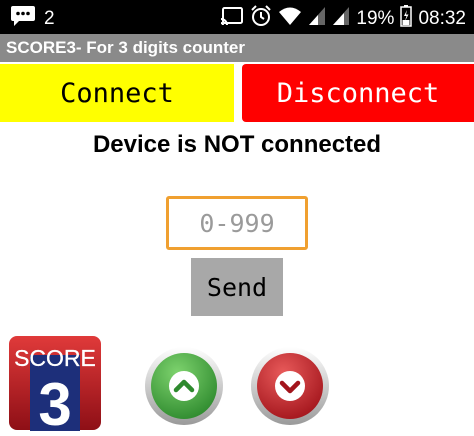 This screenshot has width=474, height=436. Describe the element at coordinates (54, 401) in the screenshot. I see `logo-number-text: 3` at that location.